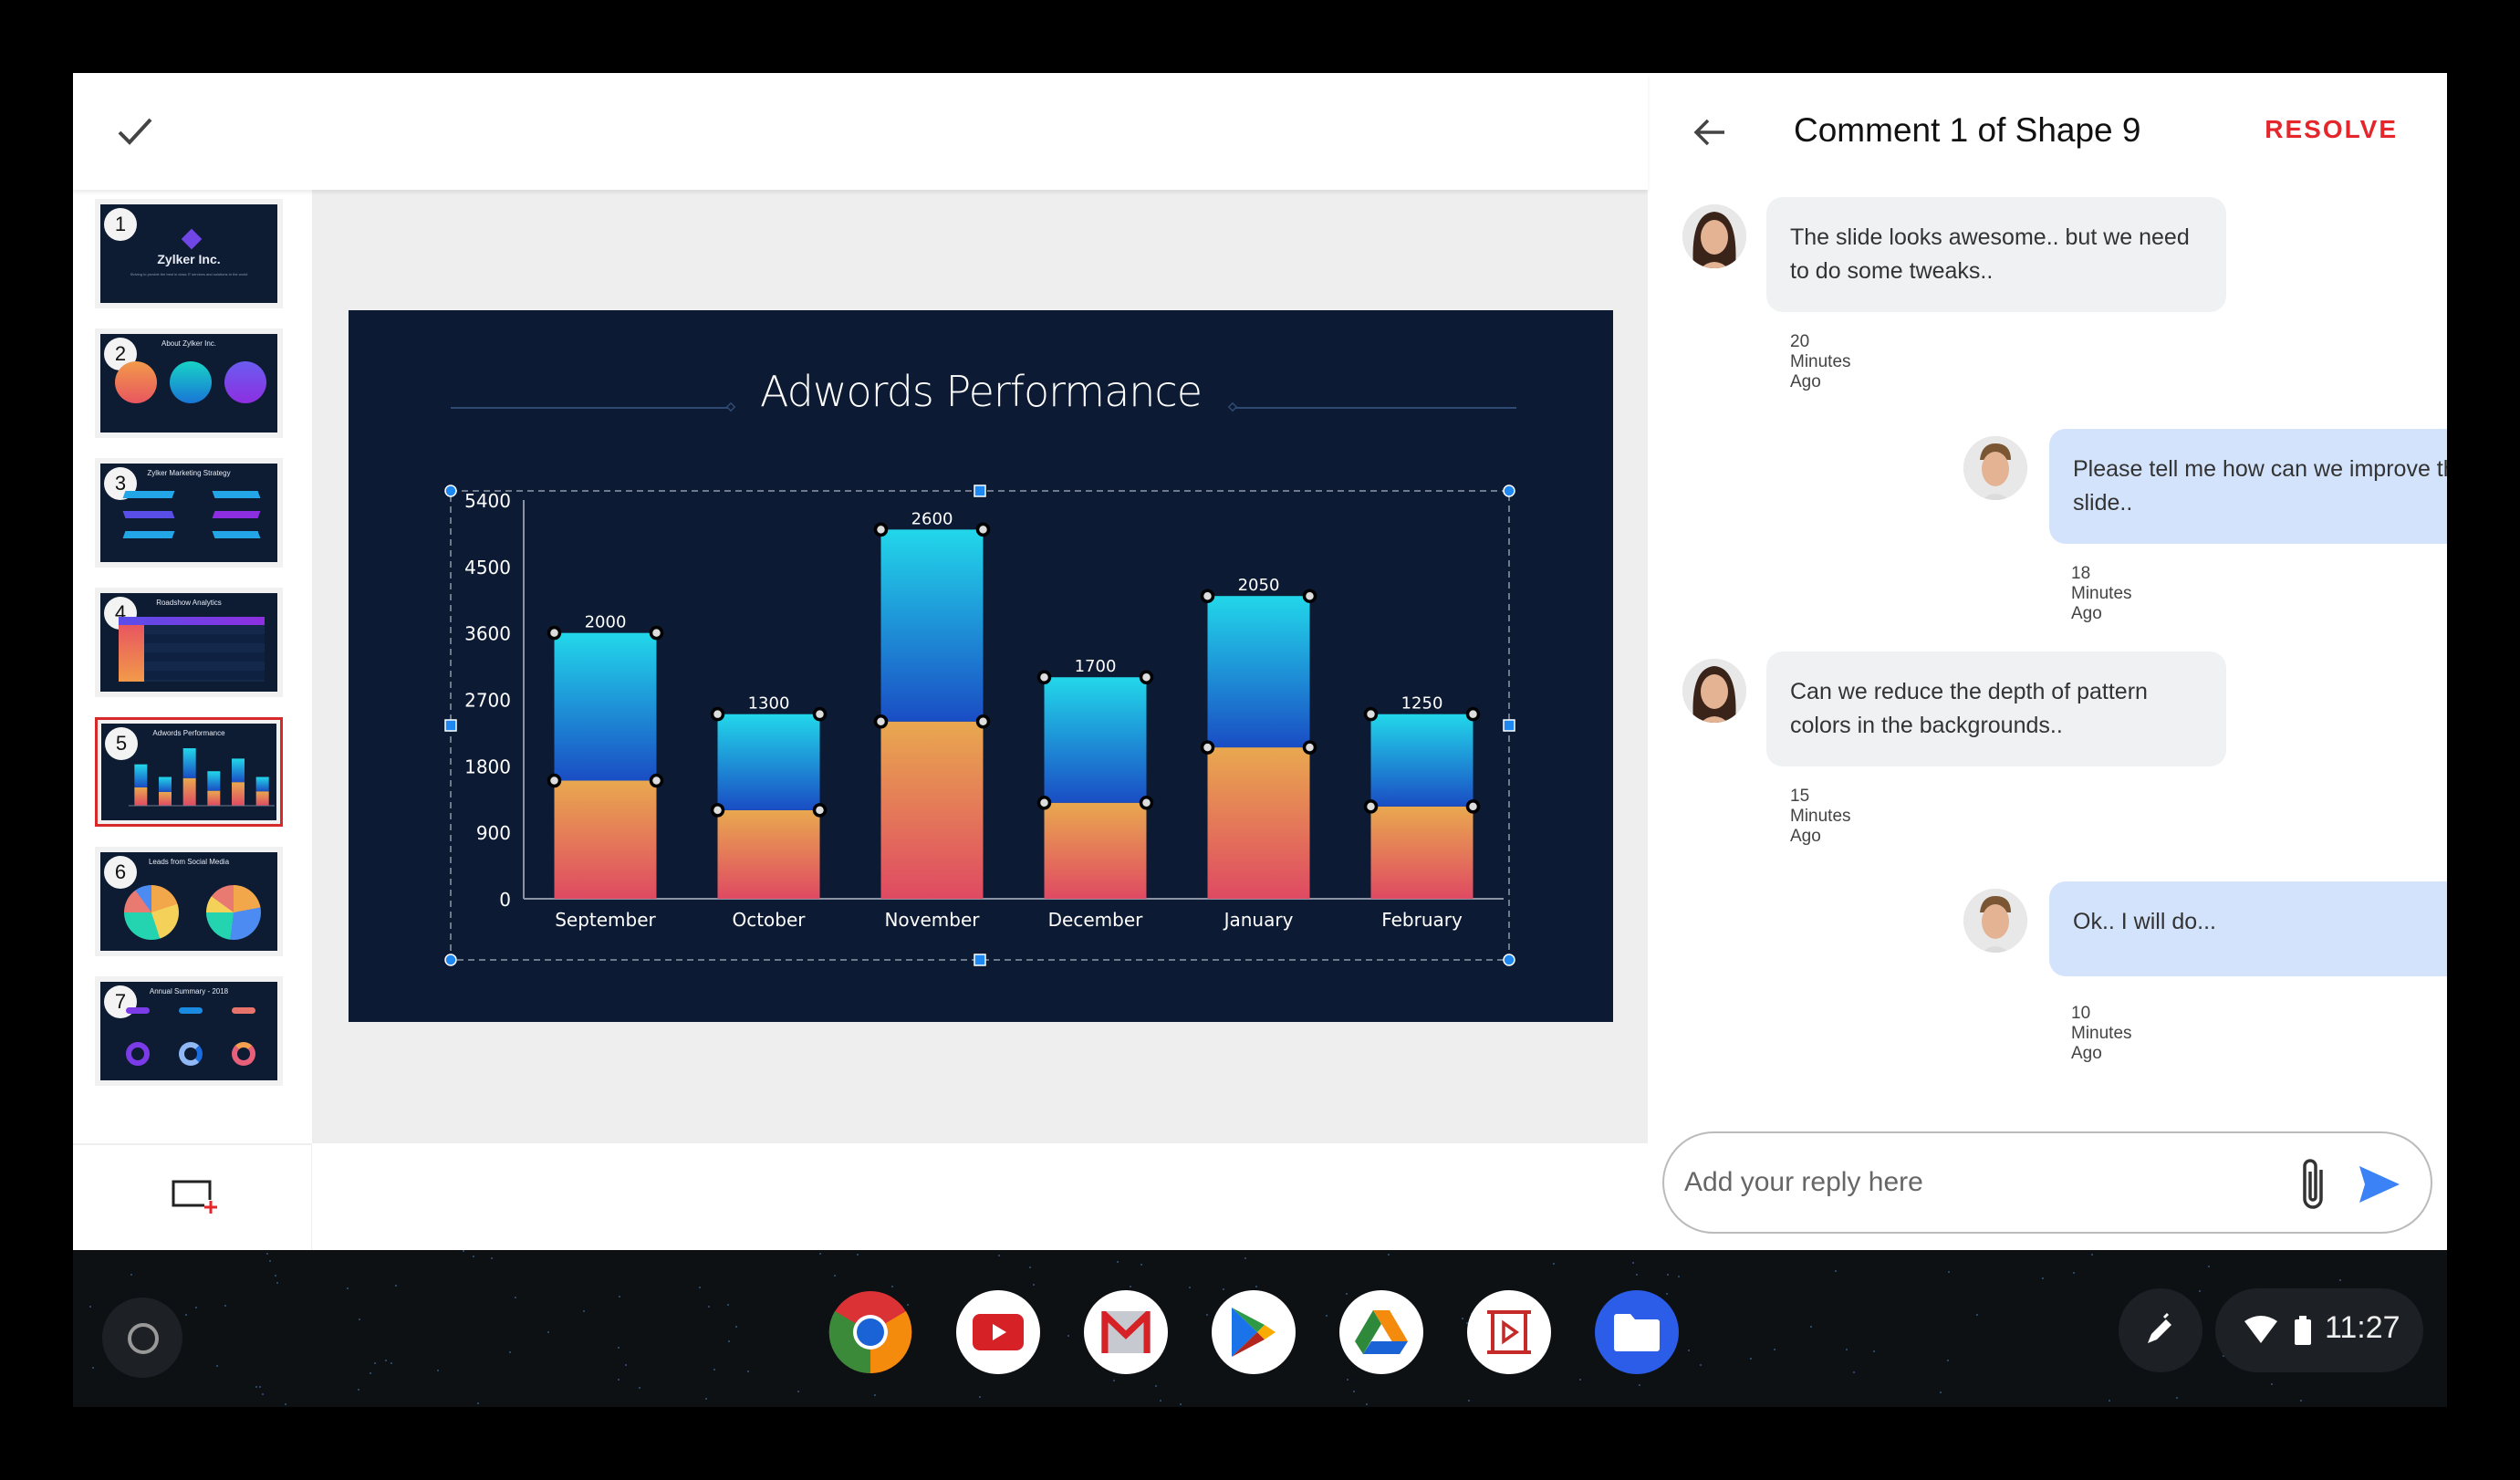  What do you see at coordinates (189, 259) in the screenshot?
I see `thumbnail-title: Zylker Inc.` at bounding box center [189, 259].